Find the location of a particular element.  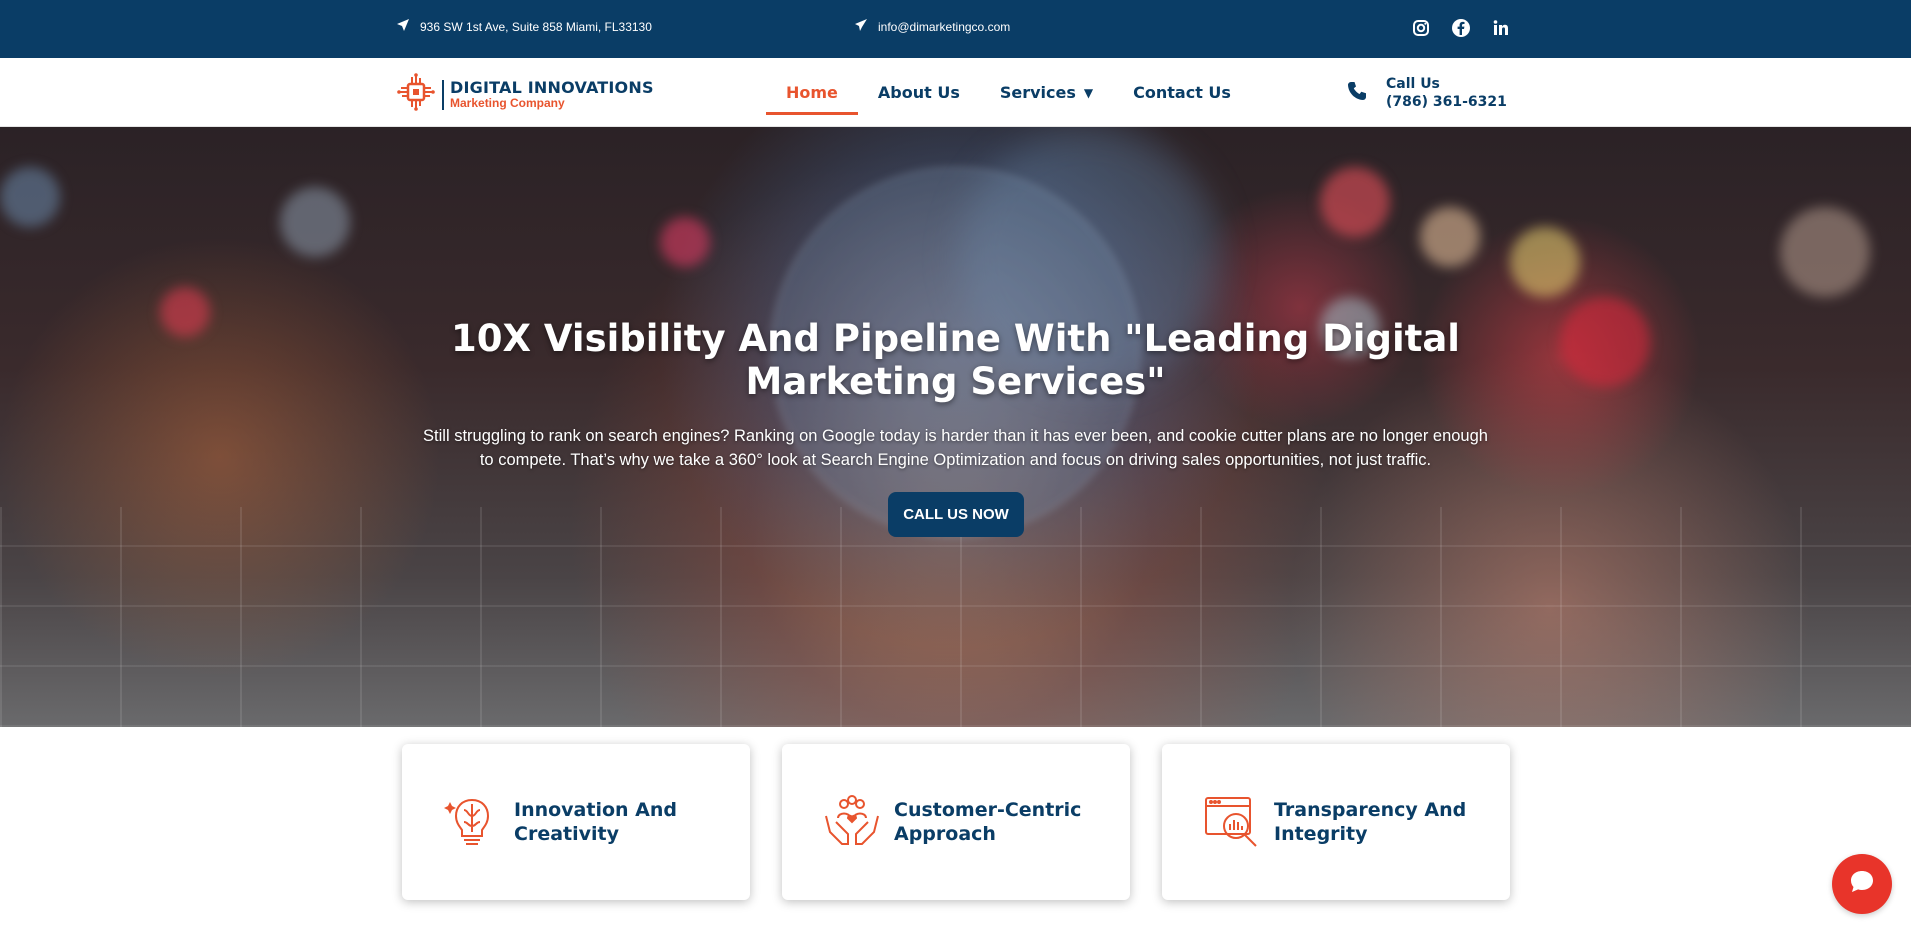

facebook-icon is located at coordinates (1461, 28).